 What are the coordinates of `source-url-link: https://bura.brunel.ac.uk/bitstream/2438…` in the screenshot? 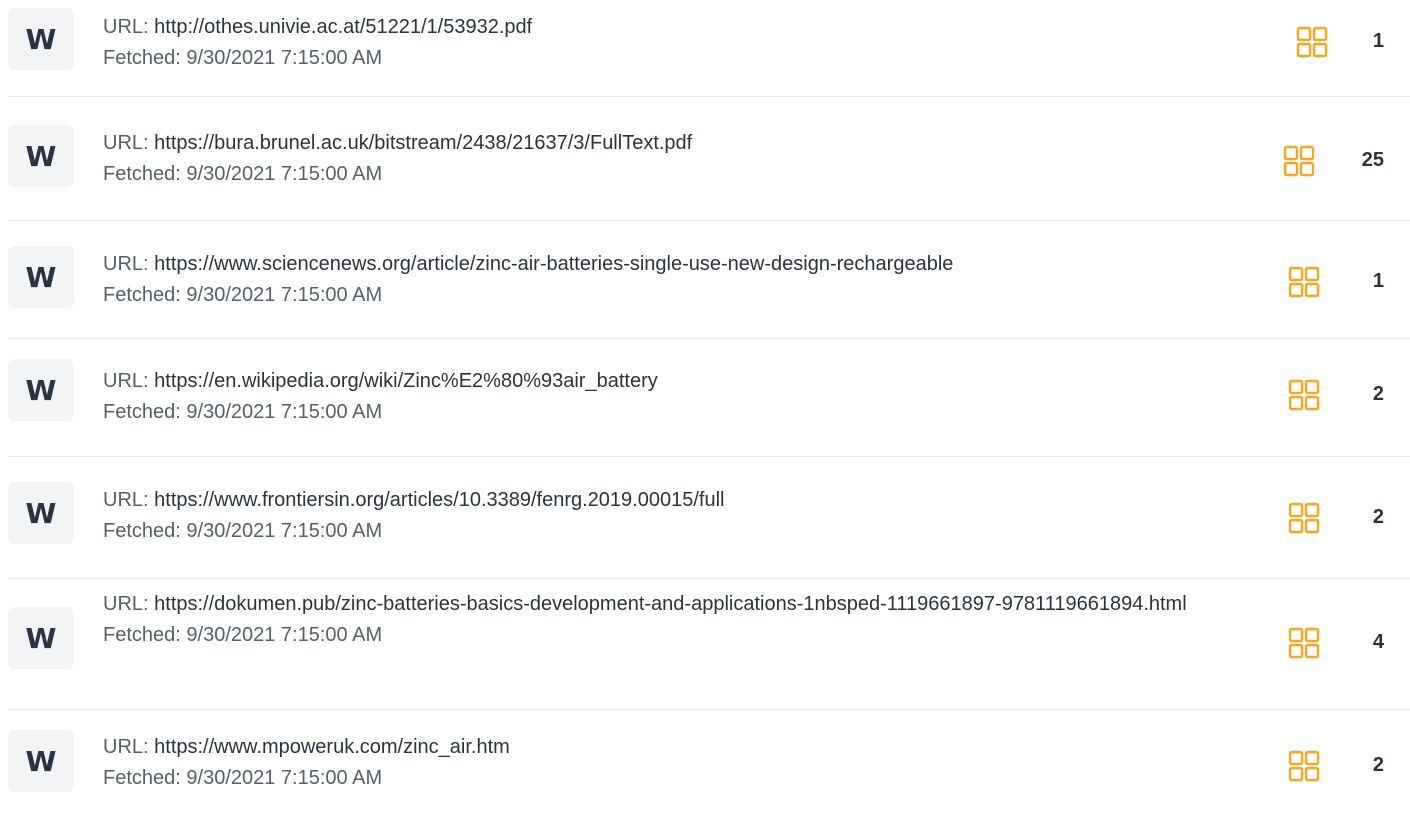 It's located at (423, 143).